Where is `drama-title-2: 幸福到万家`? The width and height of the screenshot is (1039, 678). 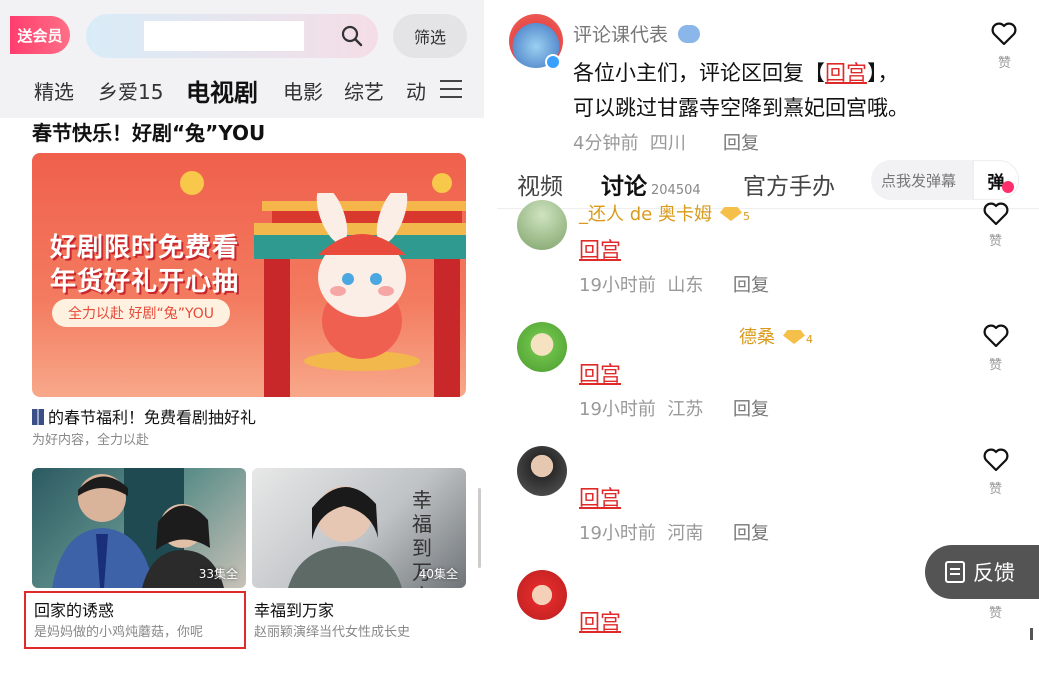
drama-title-2: 幸福到万家 is located at coordinates (294, 609).